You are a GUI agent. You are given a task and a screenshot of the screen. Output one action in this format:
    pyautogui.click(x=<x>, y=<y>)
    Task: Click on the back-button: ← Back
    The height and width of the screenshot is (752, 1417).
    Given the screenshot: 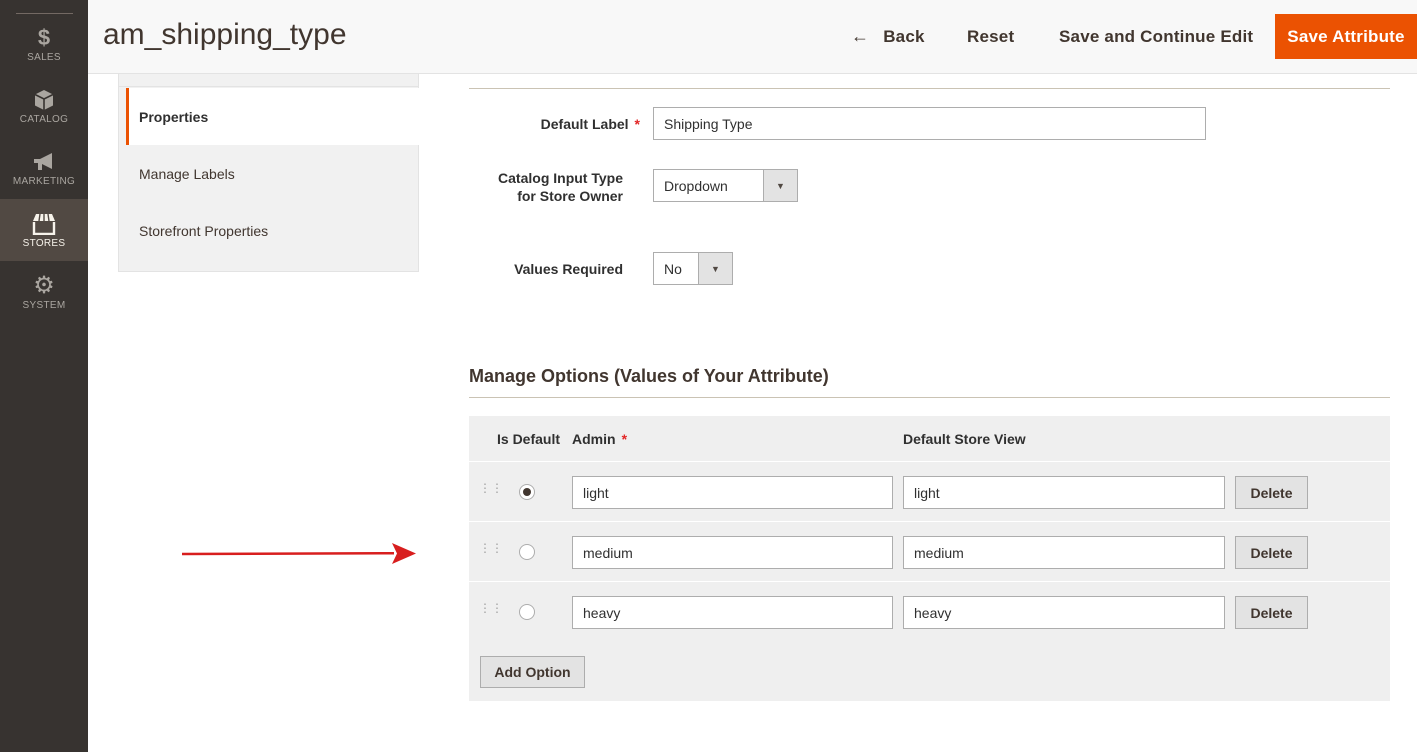 What is the action you would take?
    pyautogui.click(x=888, y=36)
    